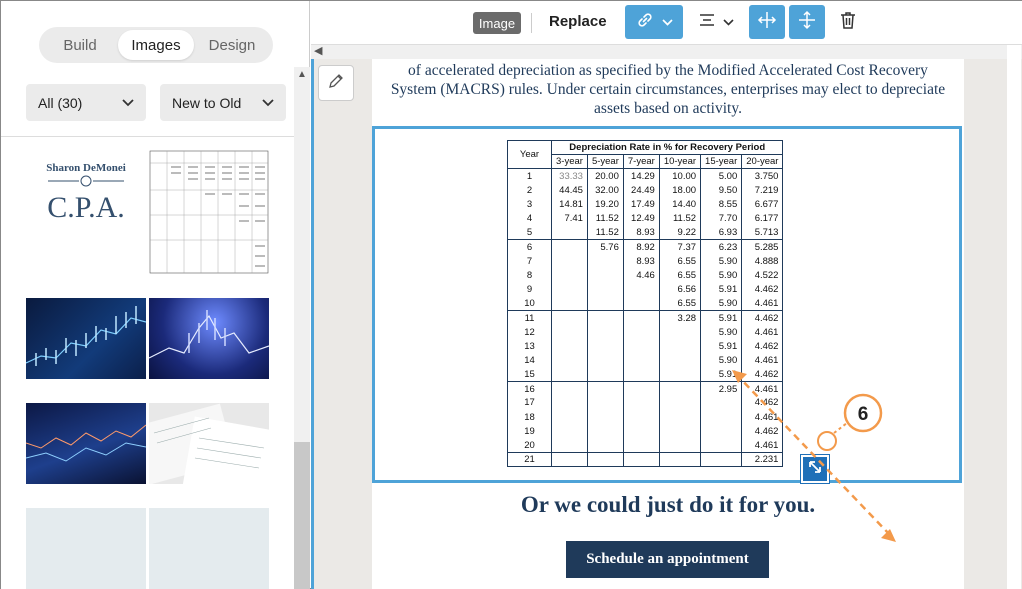 This screenshot has height=589, width=1022. Describe the element at coordinates (863, 414) in the screenshot. I see `step-number: 6` at that location.